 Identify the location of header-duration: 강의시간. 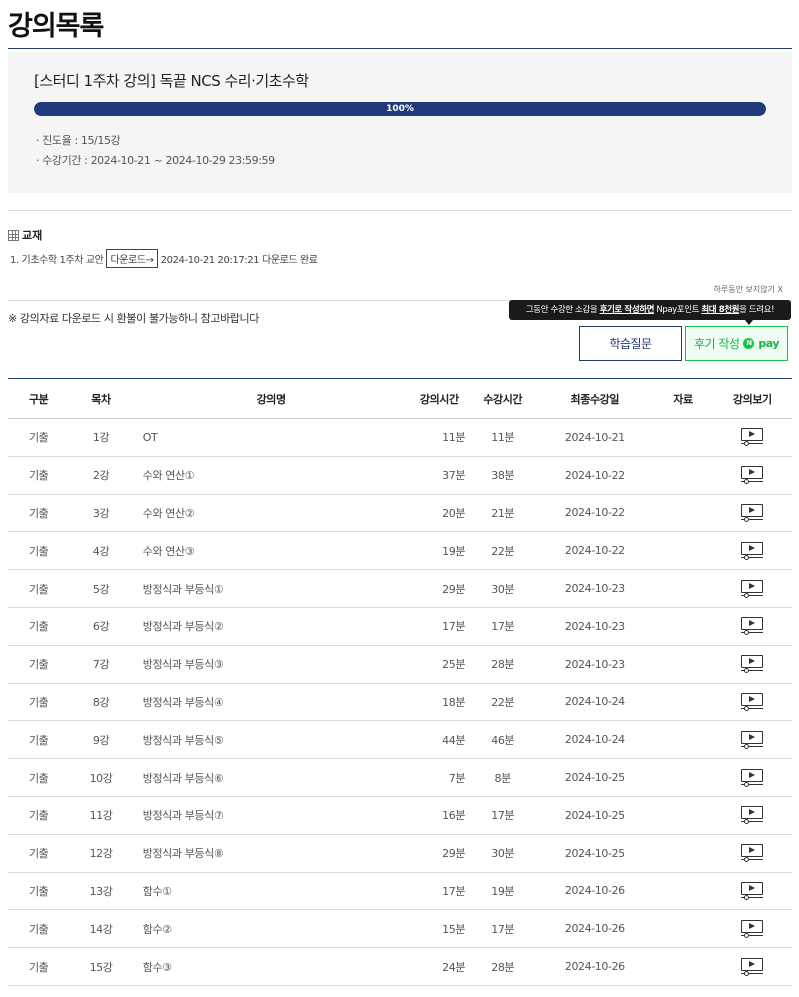
(439, 398).